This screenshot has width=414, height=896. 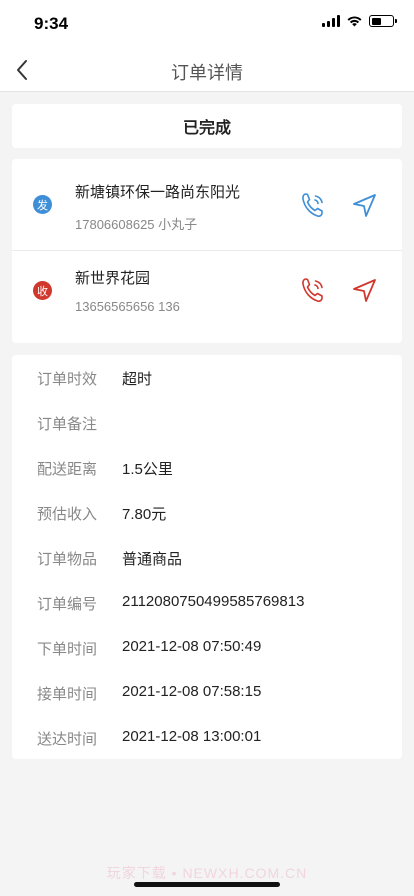 I want to click on detail-value: 超时, so click(x=137, y=379).